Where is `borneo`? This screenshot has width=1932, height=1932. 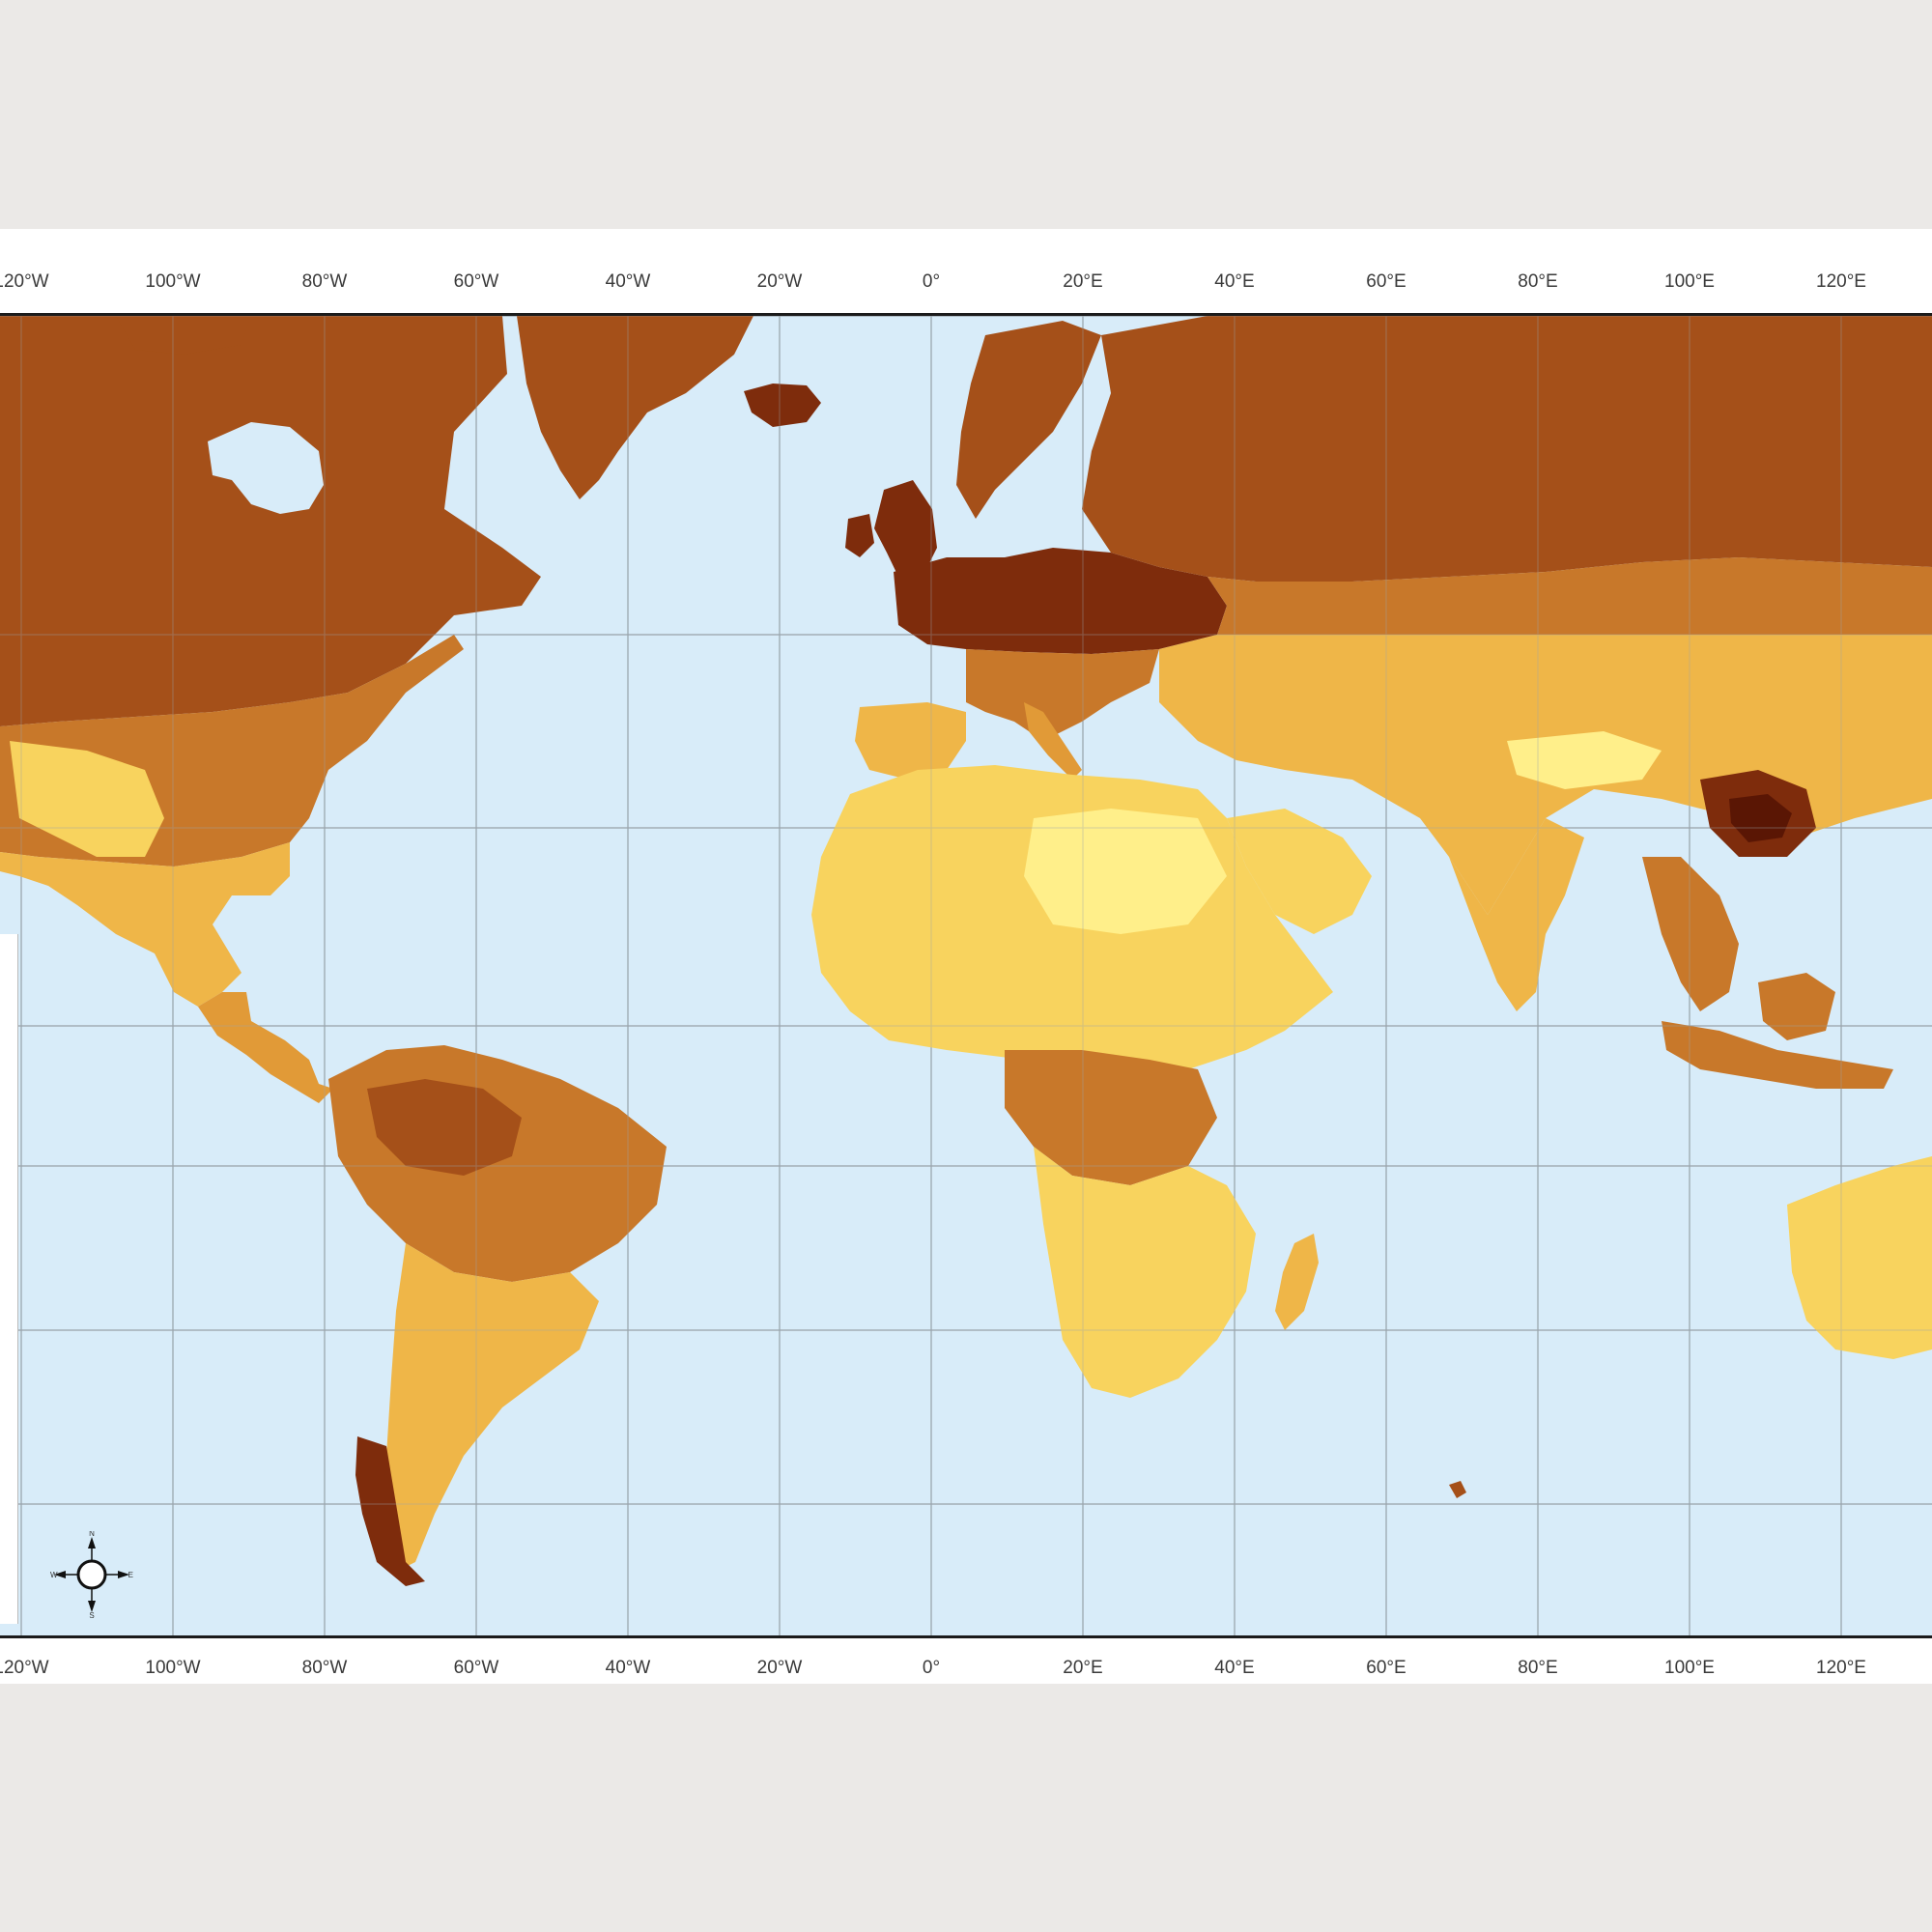 borneo is located at coordinates (1796, 1006).